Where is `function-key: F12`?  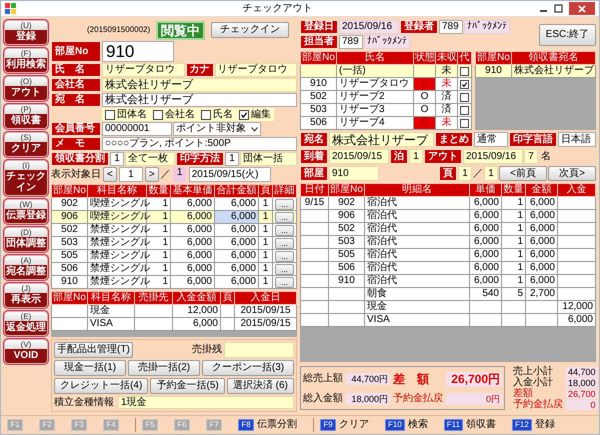
function-key: F12 is located at coordinates (522, 425).